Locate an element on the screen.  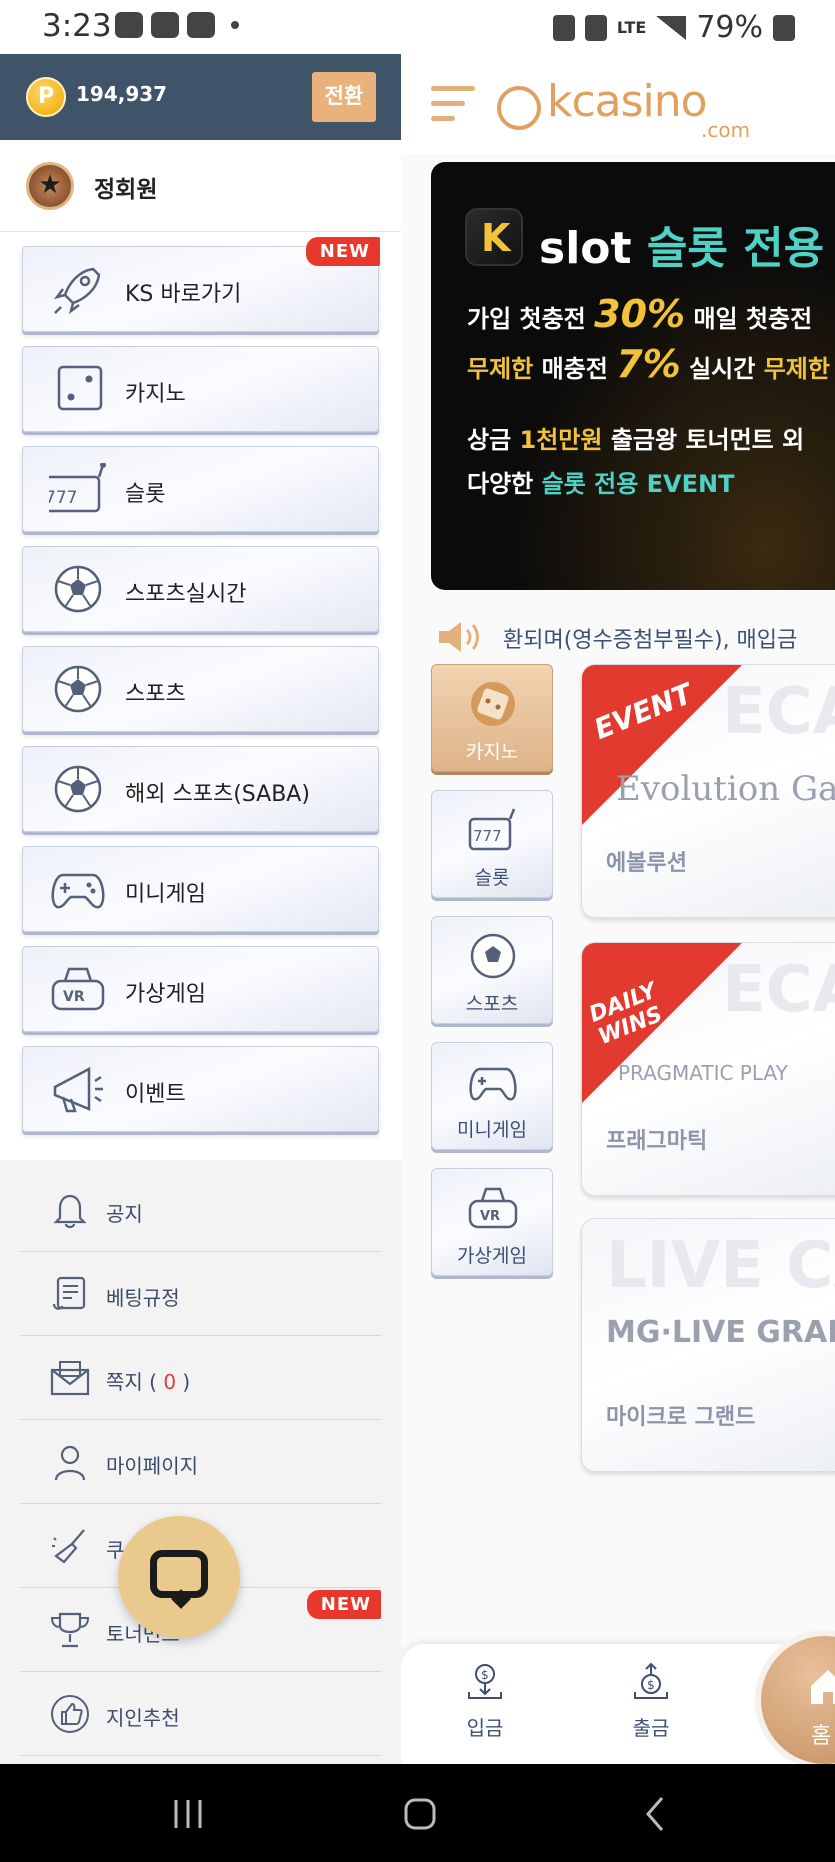
menu-item-label: KS 바로가기 is located at coordinates (183, 294).